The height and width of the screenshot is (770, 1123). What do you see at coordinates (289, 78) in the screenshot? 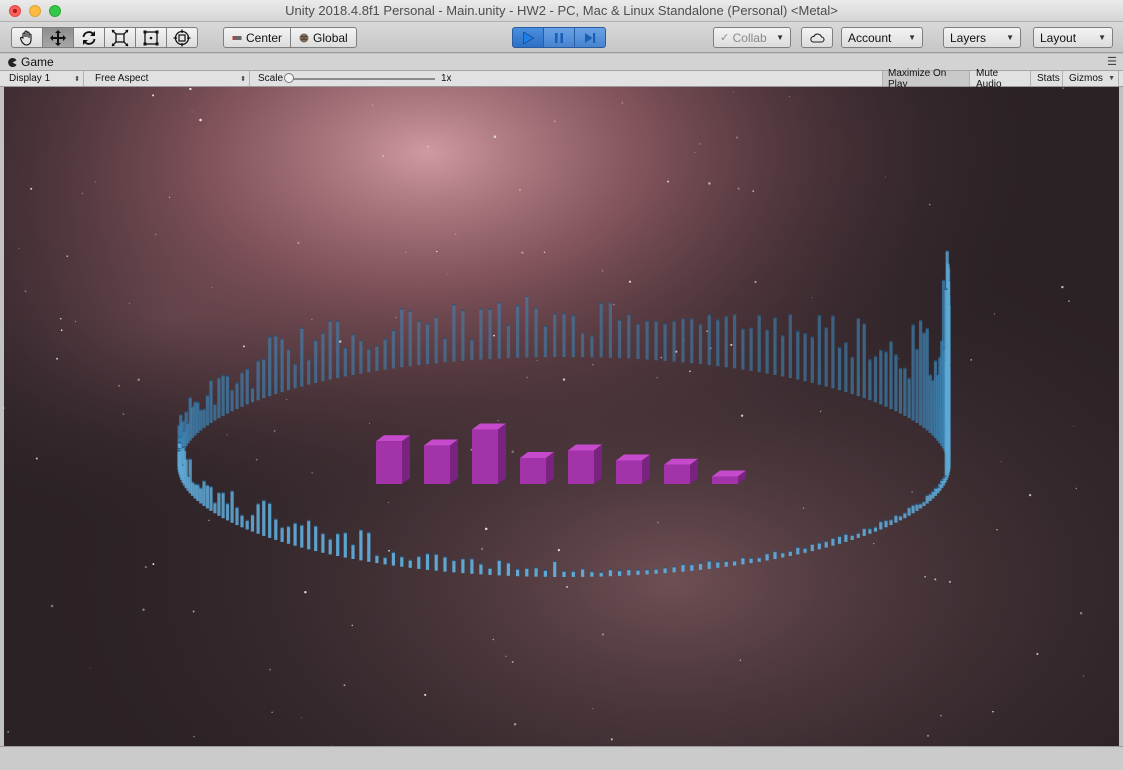
I see `scale-slider-thumb` at bounding box center [289, 78].